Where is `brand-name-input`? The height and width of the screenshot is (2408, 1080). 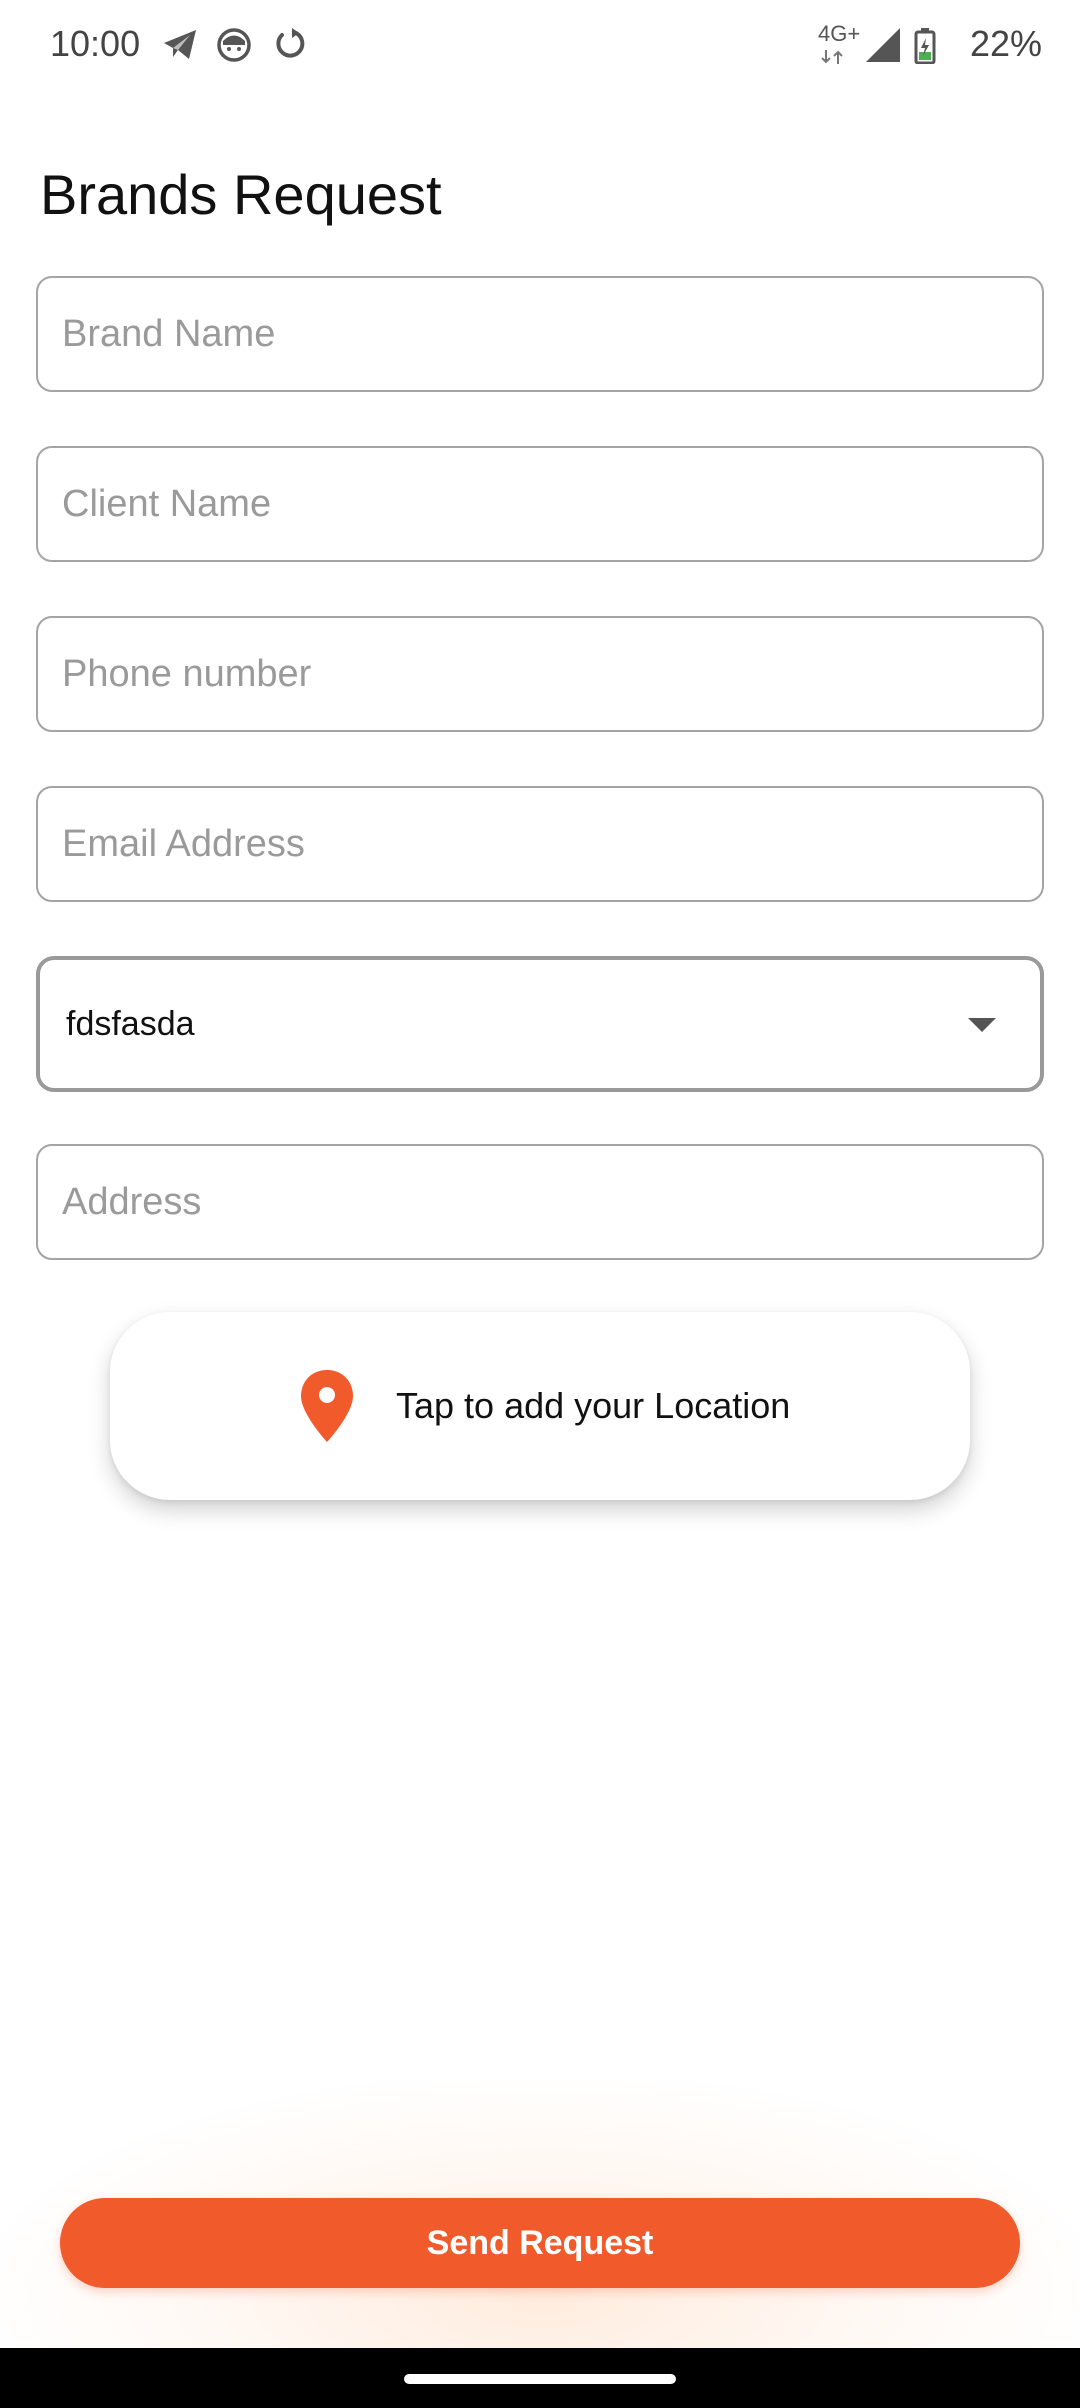 brand-name-input is located at coordinates (540, 334).